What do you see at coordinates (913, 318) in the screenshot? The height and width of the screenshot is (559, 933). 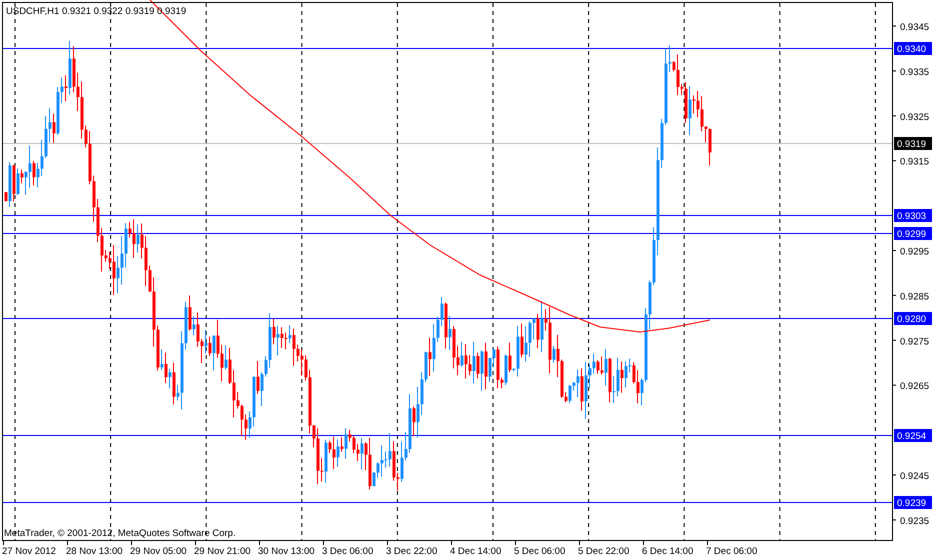 I see `price-label: 0.9280` at bounding box center [913, 318].